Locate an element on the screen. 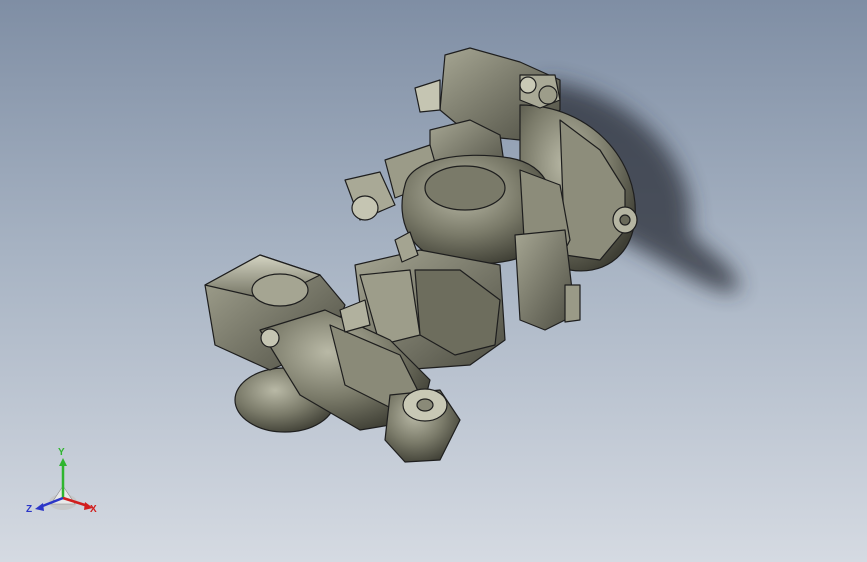 The image size is (867, 562). coordinate-triad: Y Z X is located at coordinates (64, 484).